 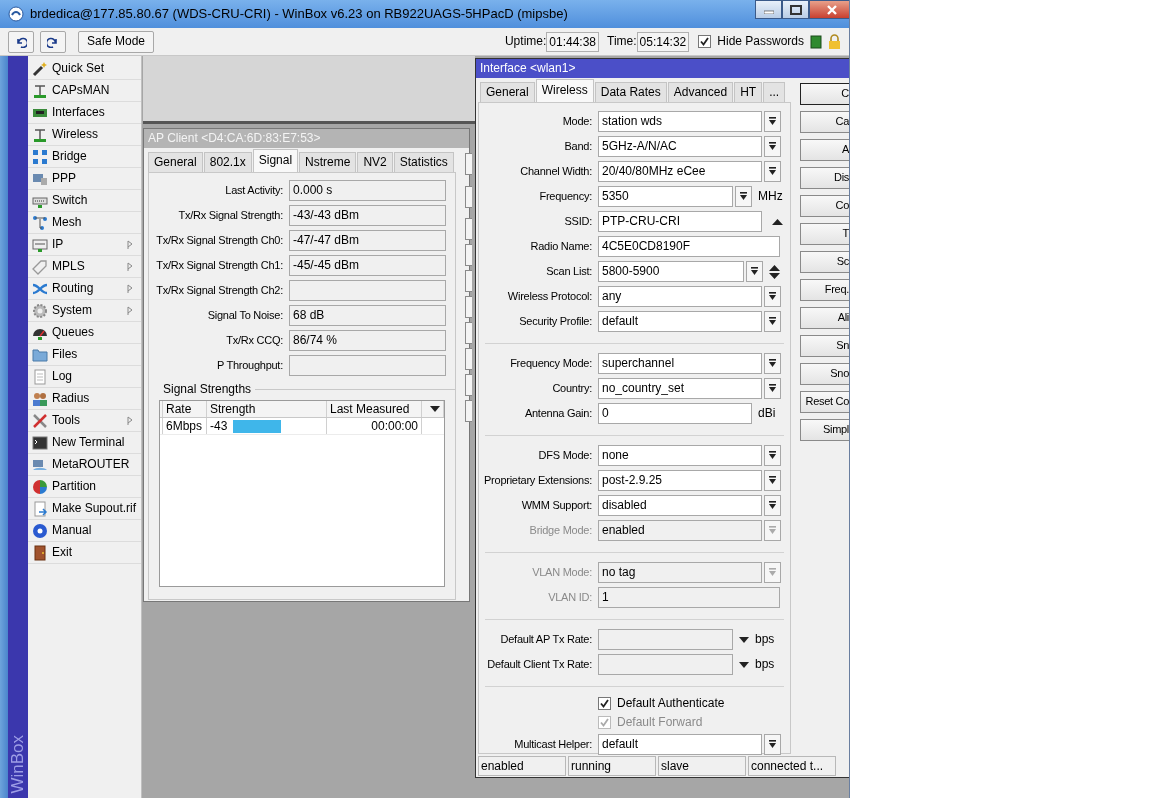 What do you see at coordinates (21, 41) in the screenshot?
I see `undo-button` at bounding box center [21, 41].